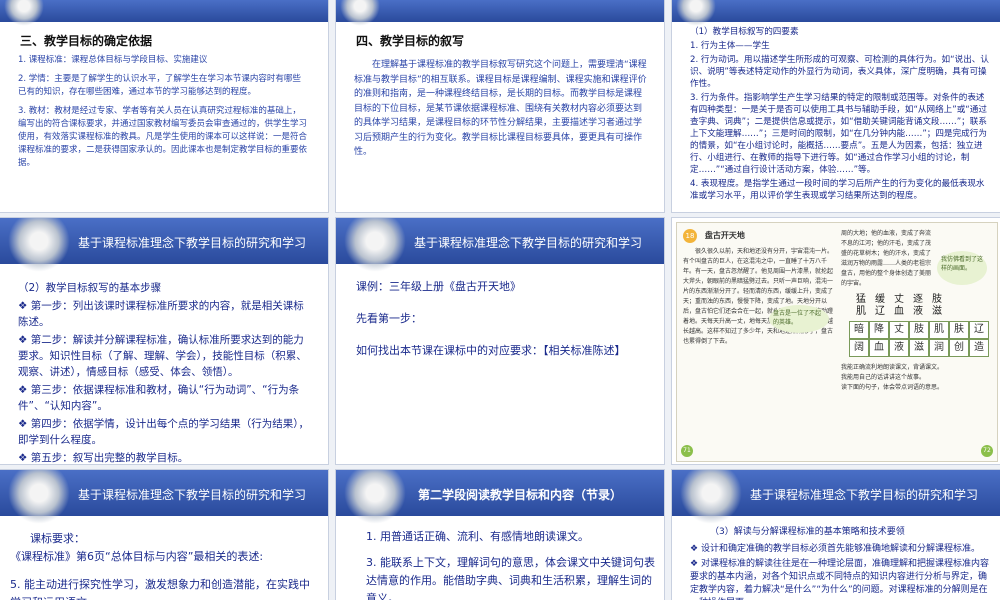  I want to click on section-heading: 课标要求：, so click(57, 538).